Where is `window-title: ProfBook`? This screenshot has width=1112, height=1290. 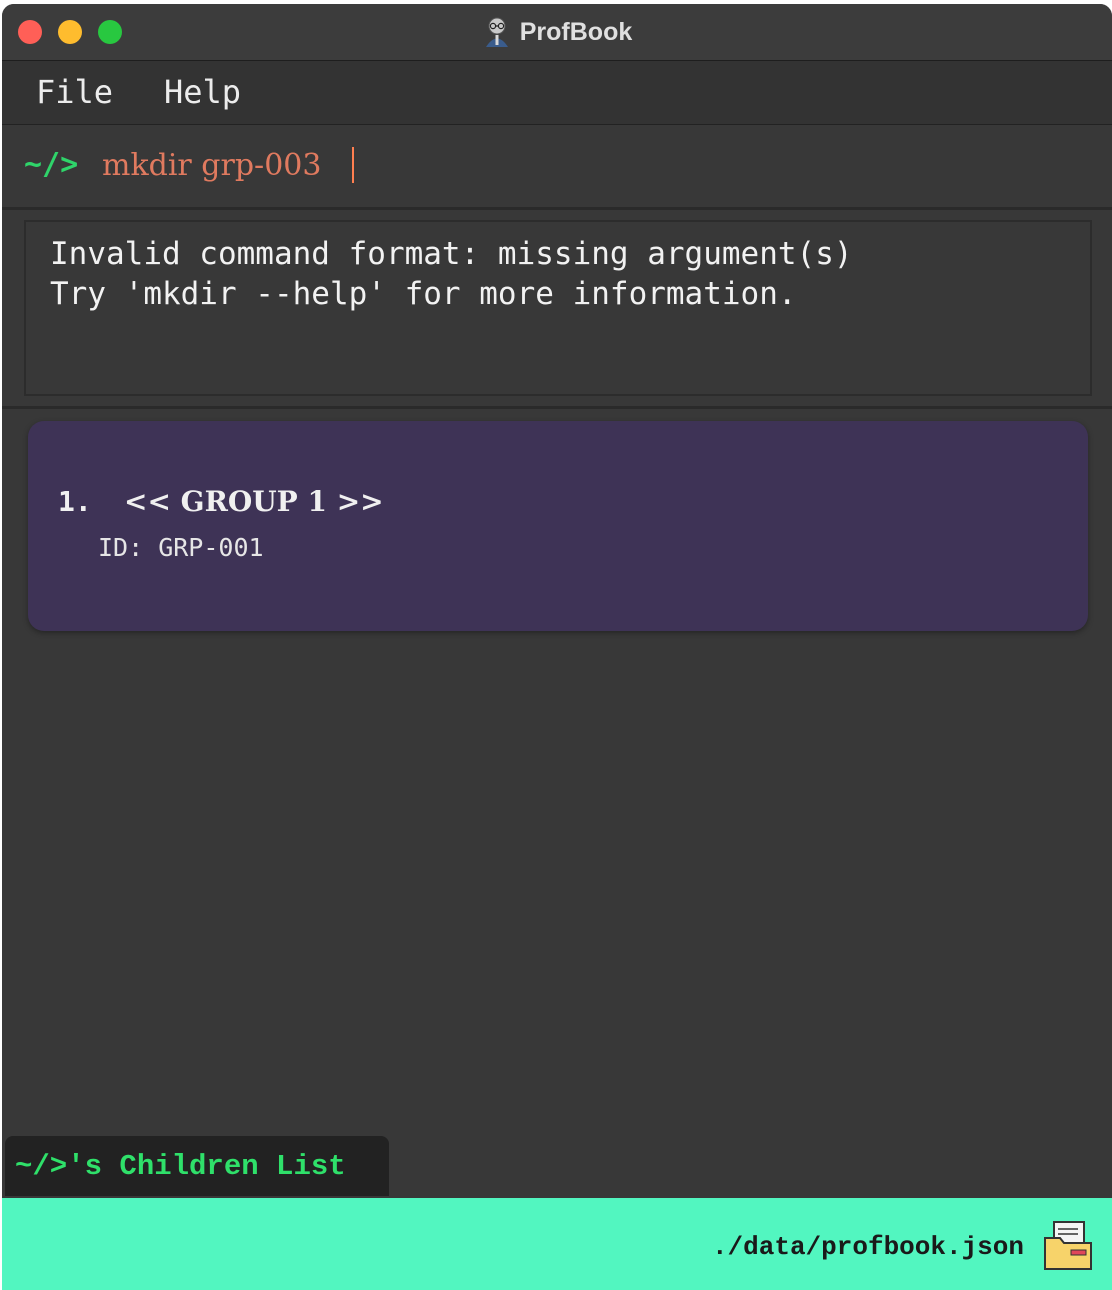 window-title: ProfBook is located at coordinates (576, 31).